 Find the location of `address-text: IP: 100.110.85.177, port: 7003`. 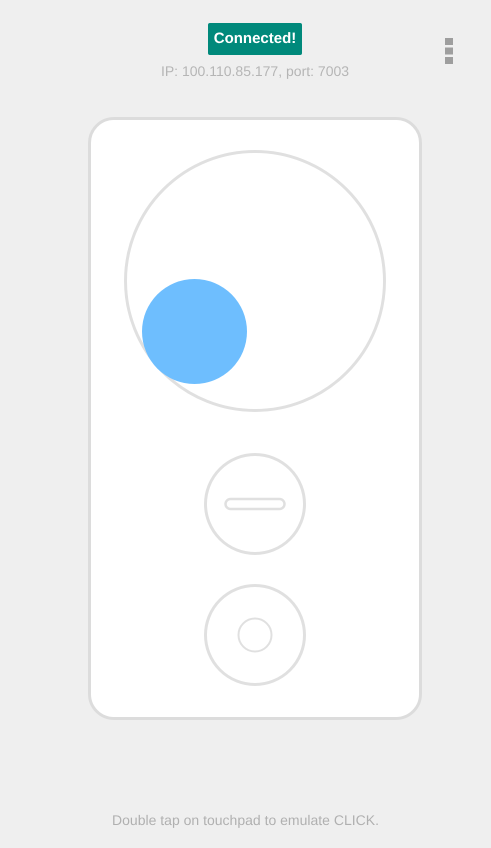

address-text: IP: 100.110.85.177, port: 7003 is located at coordinates (255, 71).